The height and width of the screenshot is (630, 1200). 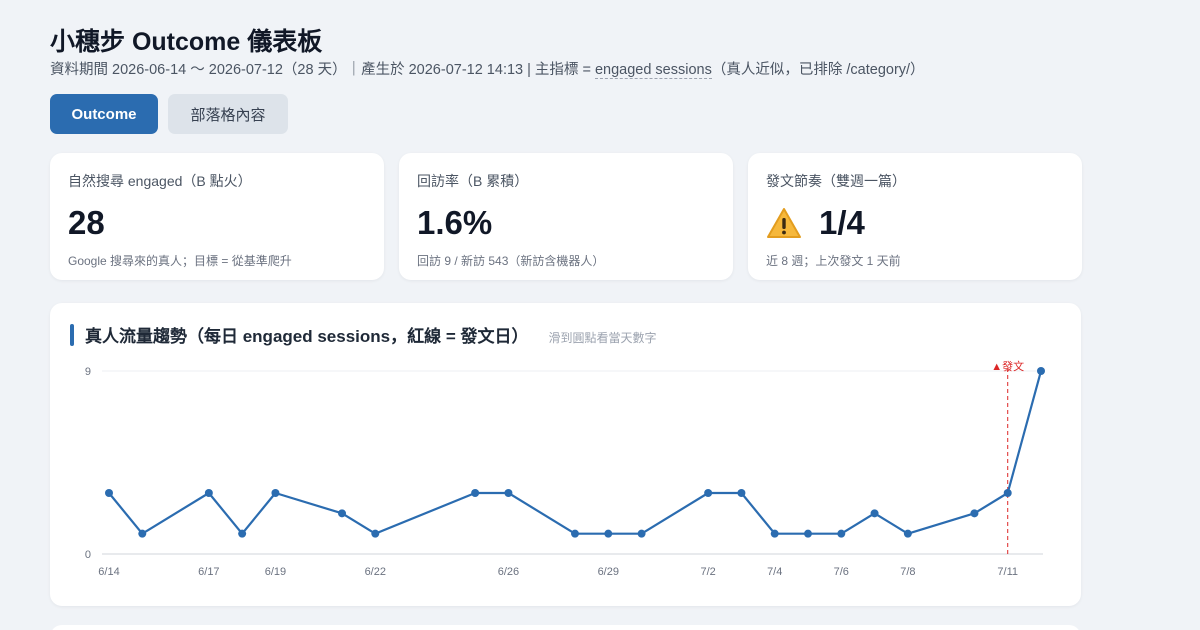 What do you see at coordinates (342, 513) in the screenshot?
I see `data-point: 6/21: 2` at bounding box center [342, 513].